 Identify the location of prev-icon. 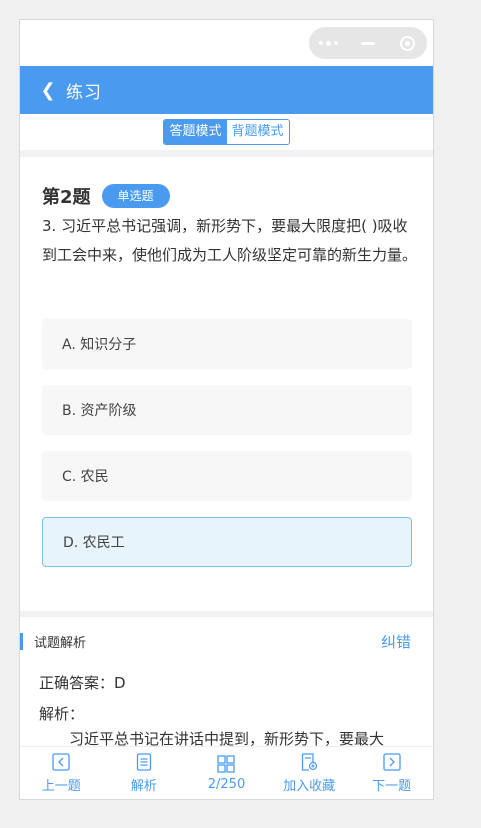
(61, 761).